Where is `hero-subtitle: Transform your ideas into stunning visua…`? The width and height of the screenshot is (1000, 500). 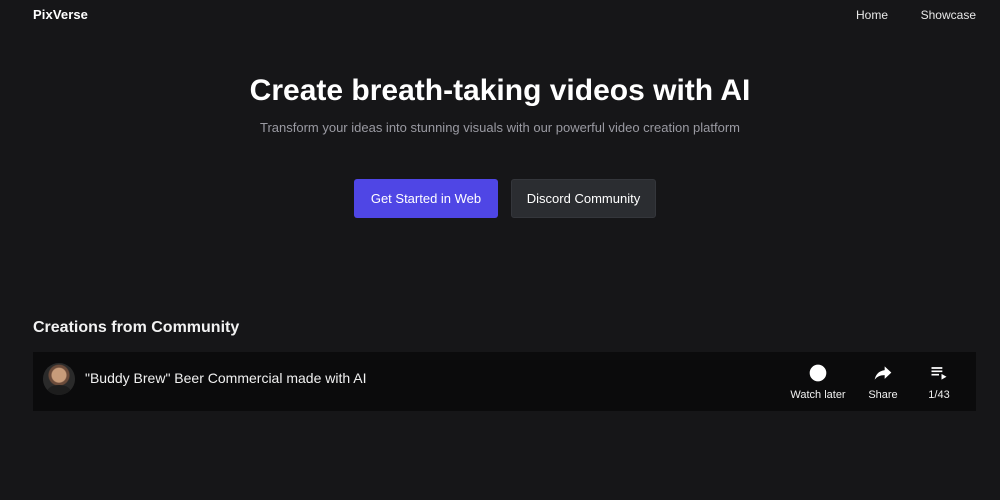
hero-subtitle: Transform your ideas into stunning visua… is located at coordinates (500, 127).